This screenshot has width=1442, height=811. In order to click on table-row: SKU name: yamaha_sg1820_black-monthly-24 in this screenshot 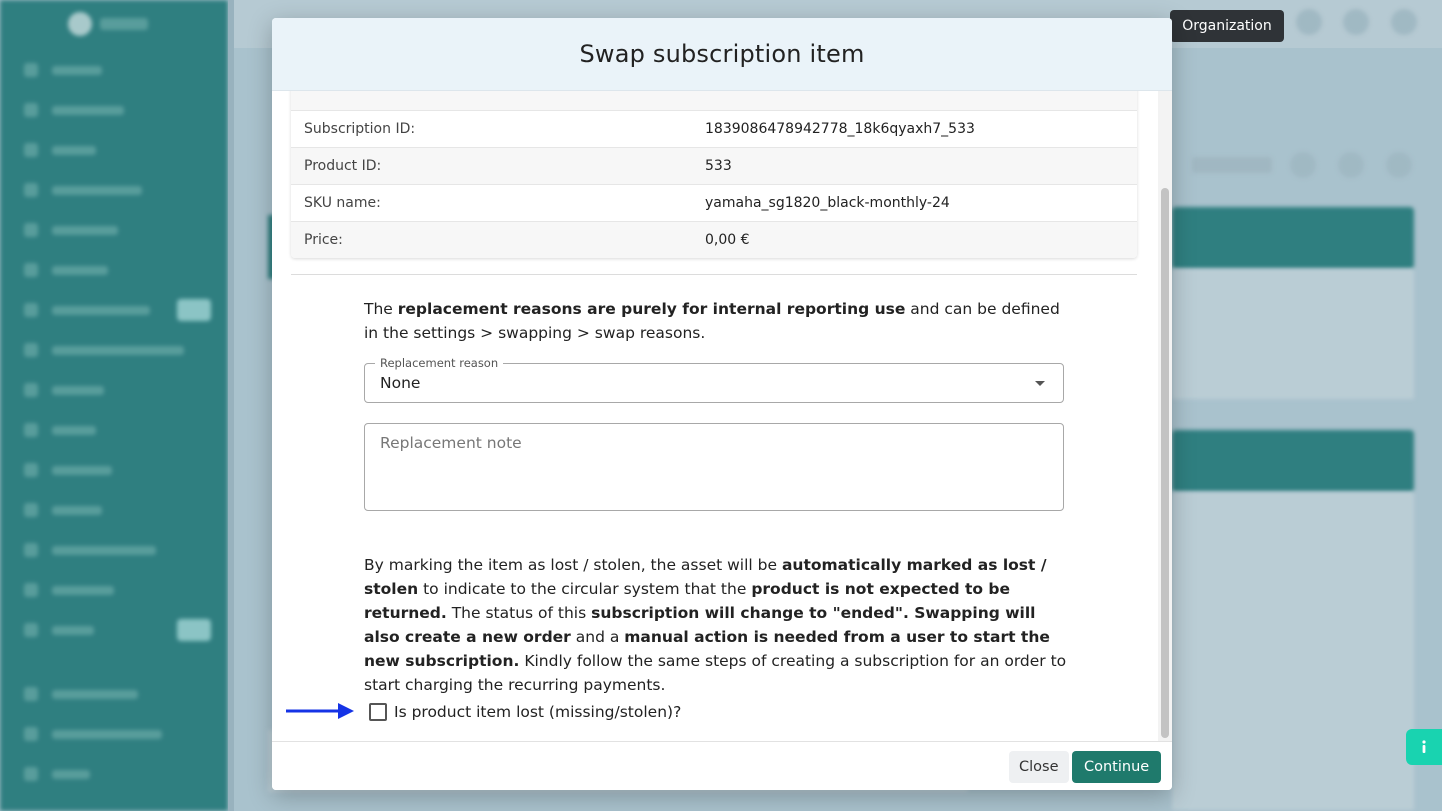, I will do `click(714, 202)`.